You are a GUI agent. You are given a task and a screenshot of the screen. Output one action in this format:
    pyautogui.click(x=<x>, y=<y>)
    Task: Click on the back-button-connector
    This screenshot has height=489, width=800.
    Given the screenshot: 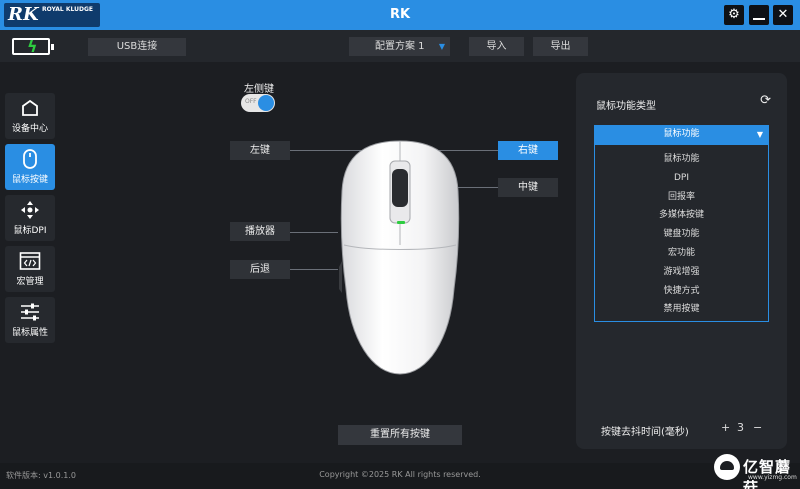 What is the action you would take?
    pyautogui.click(x=314, y=269)
    